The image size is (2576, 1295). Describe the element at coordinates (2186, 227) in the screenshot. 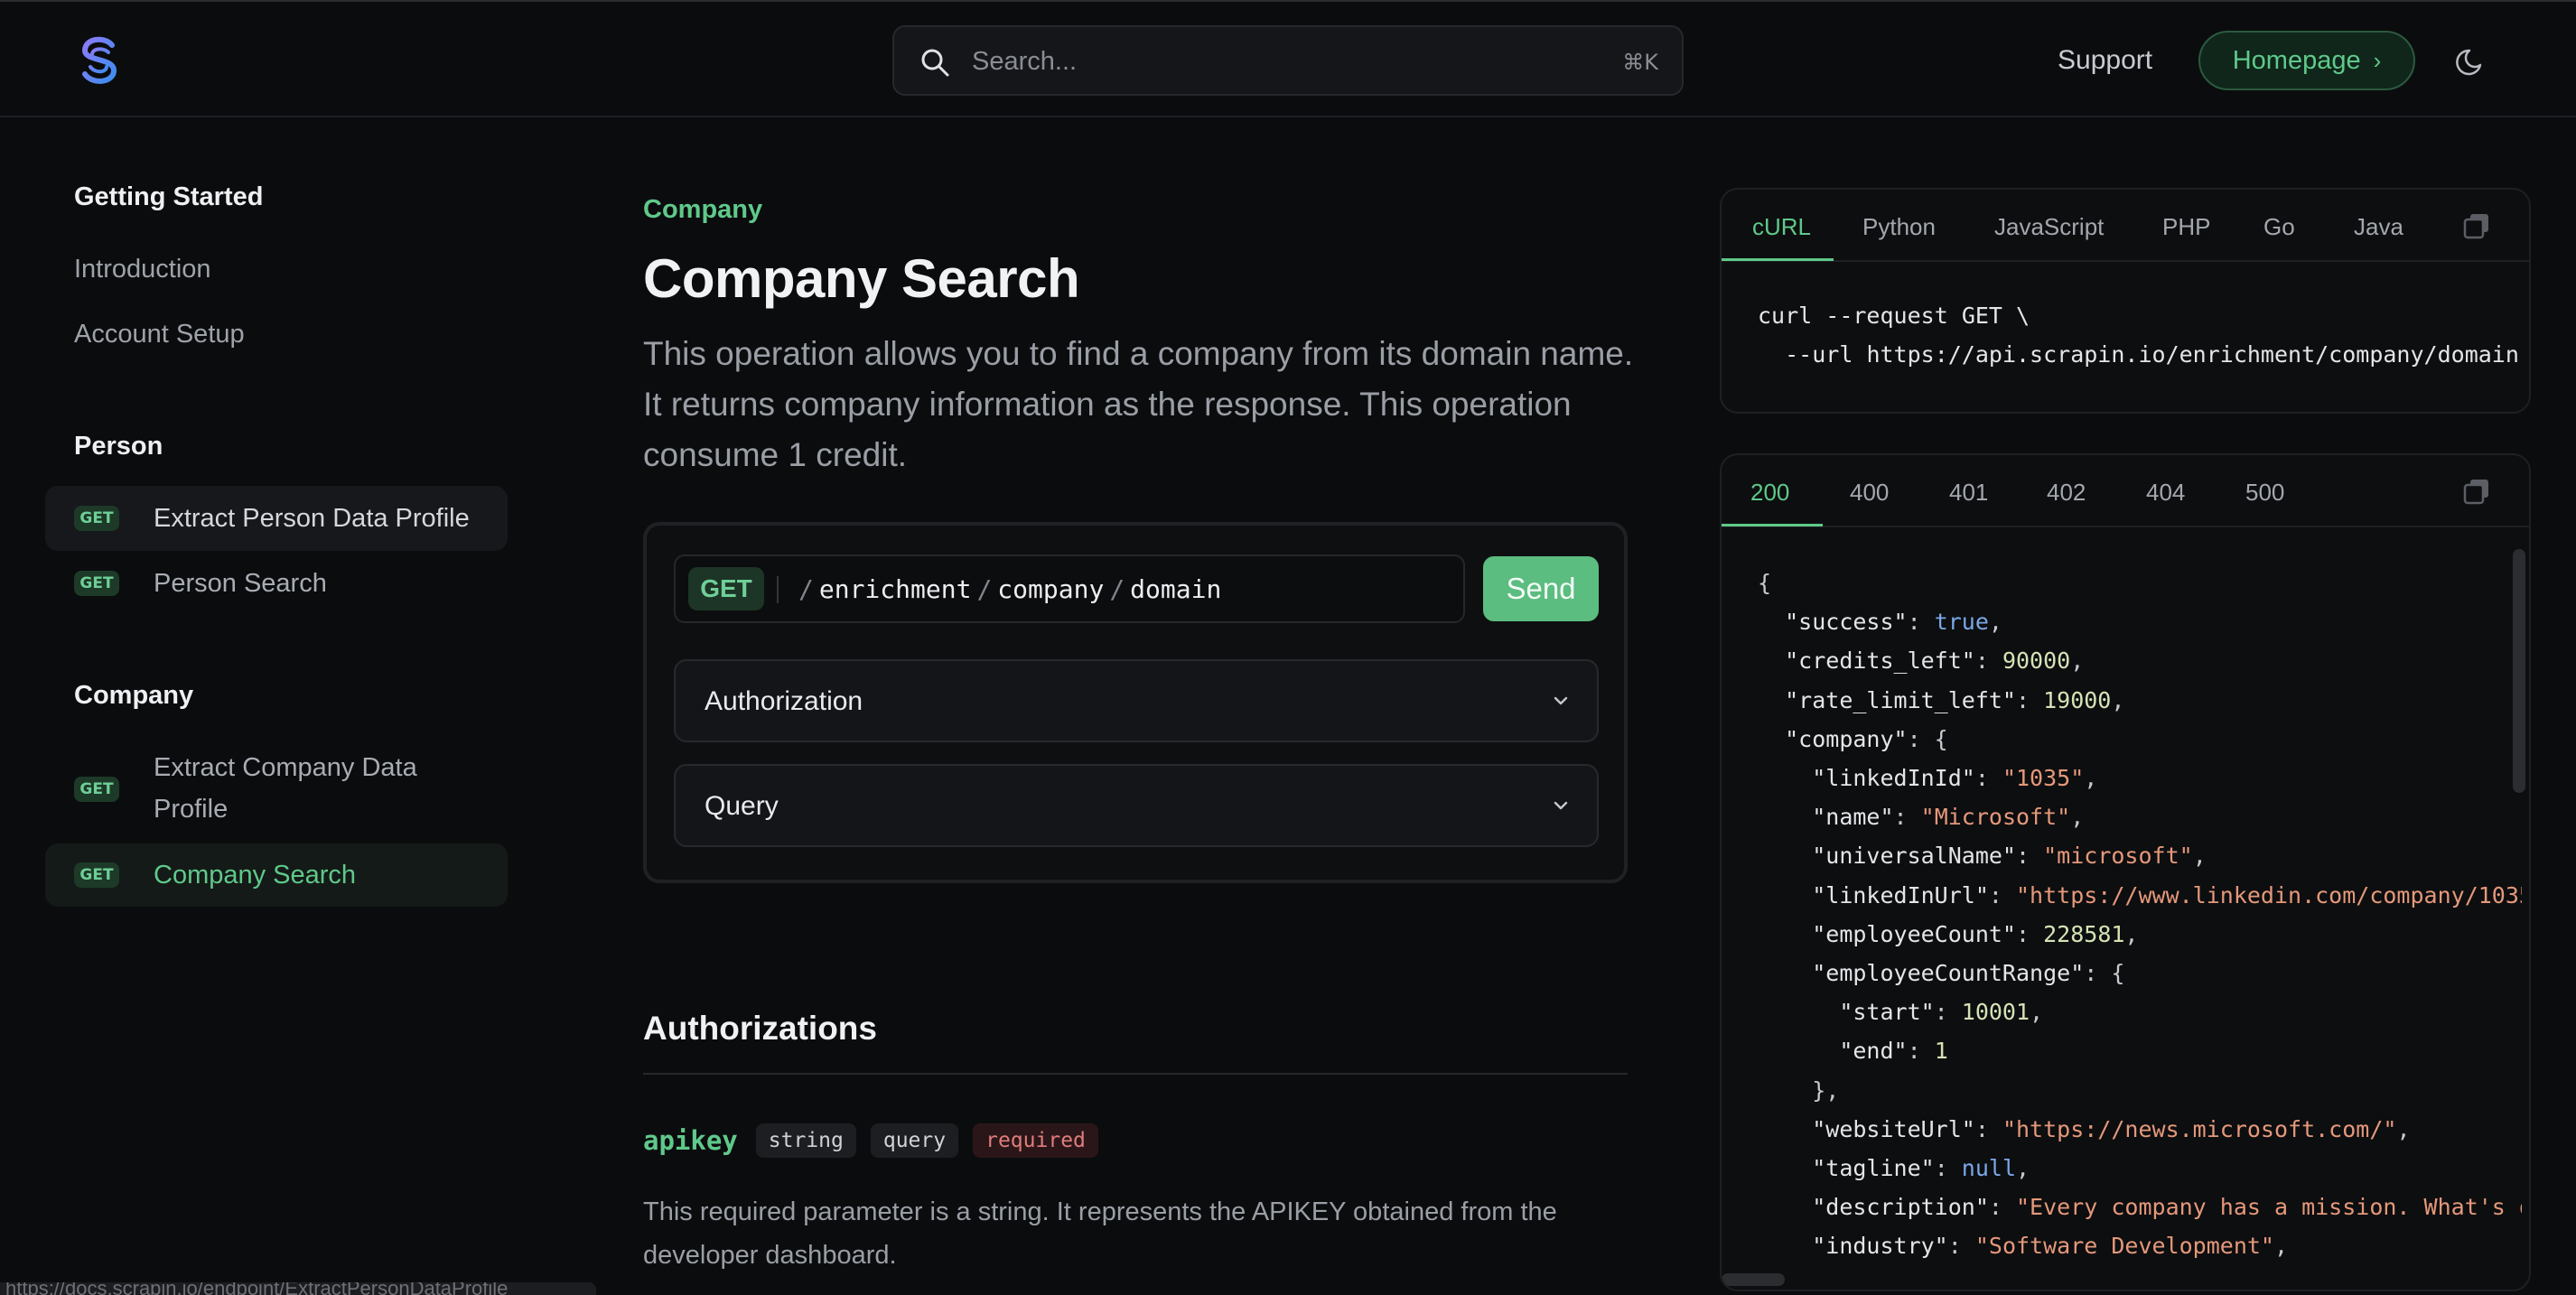

I see `tab-php: PHP` at that location.